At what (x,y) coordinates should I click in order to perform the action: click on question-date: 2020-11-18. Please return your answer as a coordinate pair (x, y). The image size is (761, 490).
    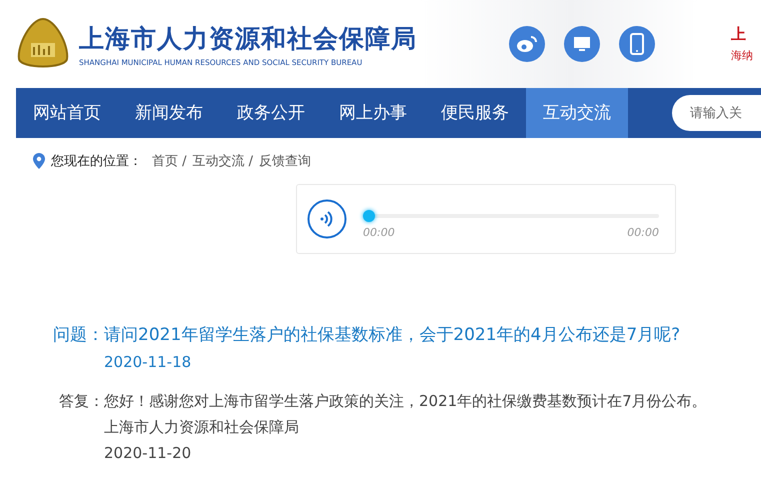
    Looking at the image, I should click on (148, 362).